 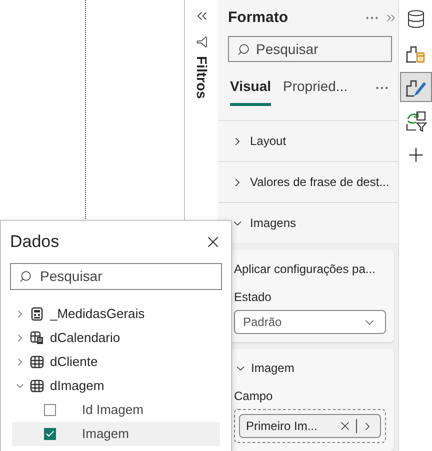 What do you see at coordinates (272, 368) in the screenshot?
I see `card-title: Imagem` at bounding box center [272, 368].